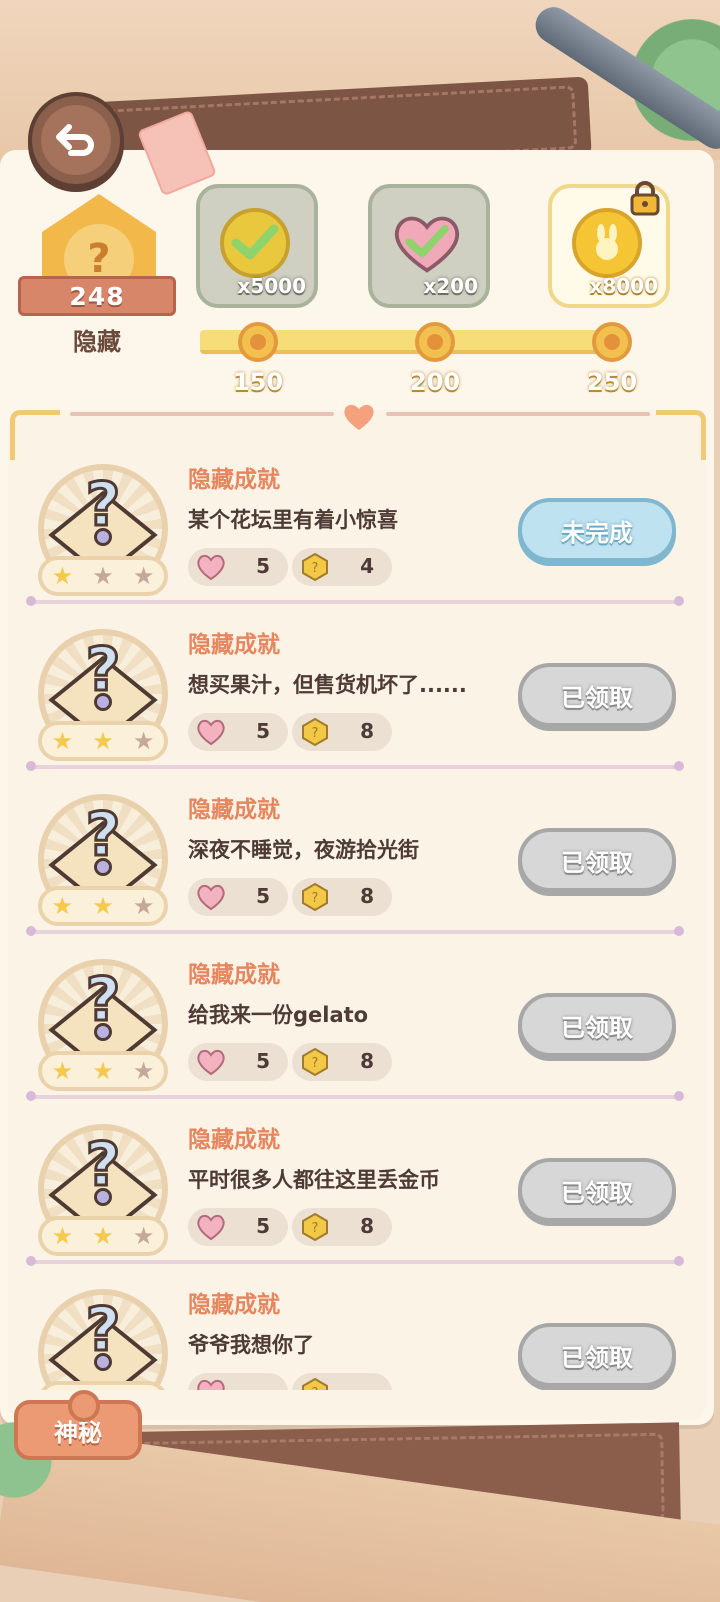  What do you see at coordinates (360, 1335) in the screenshot?
I see `list-item: ? ★ ★ ★ 隐藏成就 爷爷我想你了 ? 已领取` at bounding box center [360, 1335].